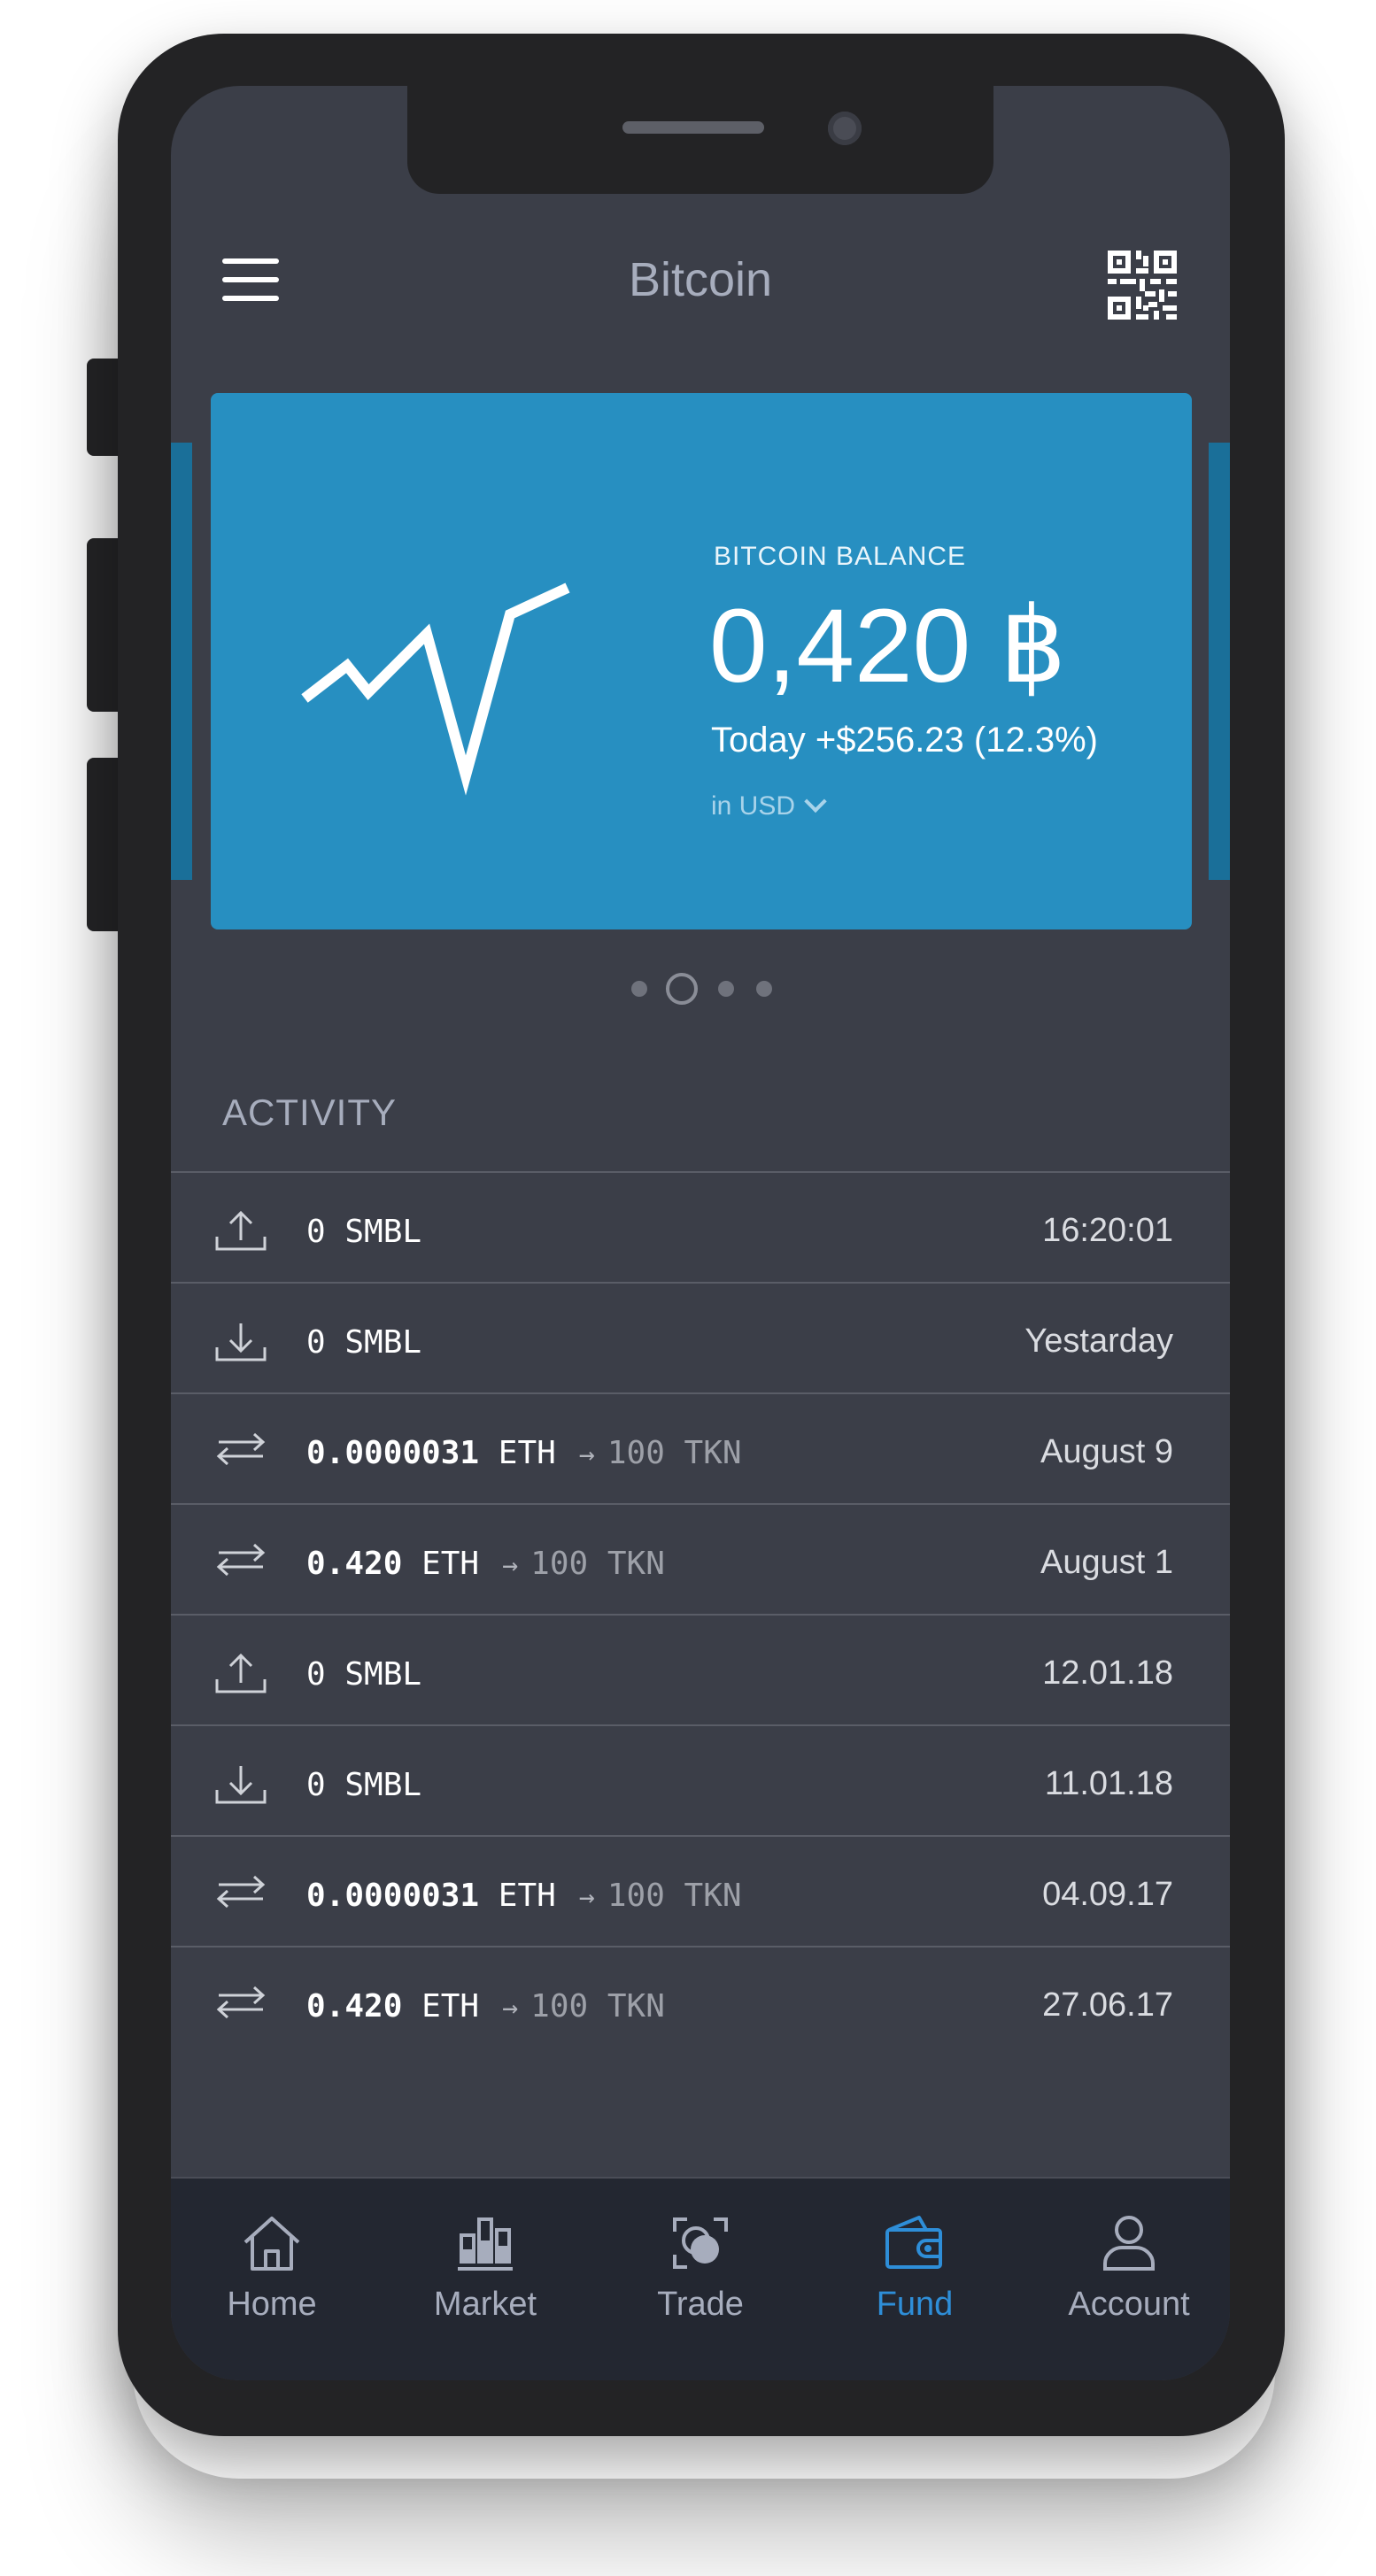  I want to click on activity-row: 0 SMBL 11.01.18, so click(700, 1779).